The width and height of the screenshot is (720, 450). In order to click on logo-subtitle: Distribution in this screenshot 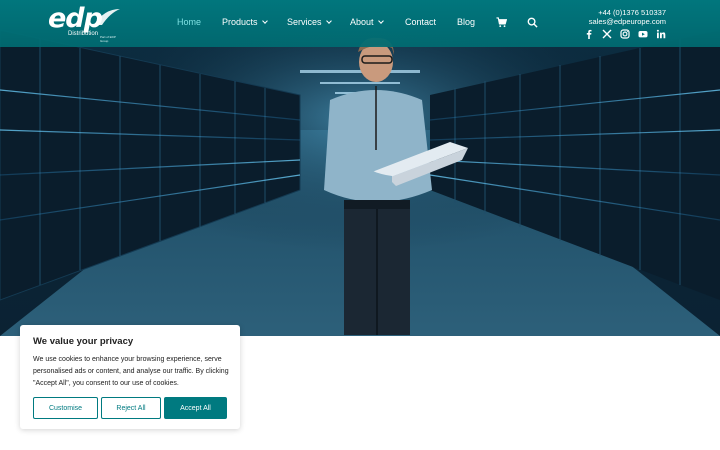, I will do `click(83, 34)`.